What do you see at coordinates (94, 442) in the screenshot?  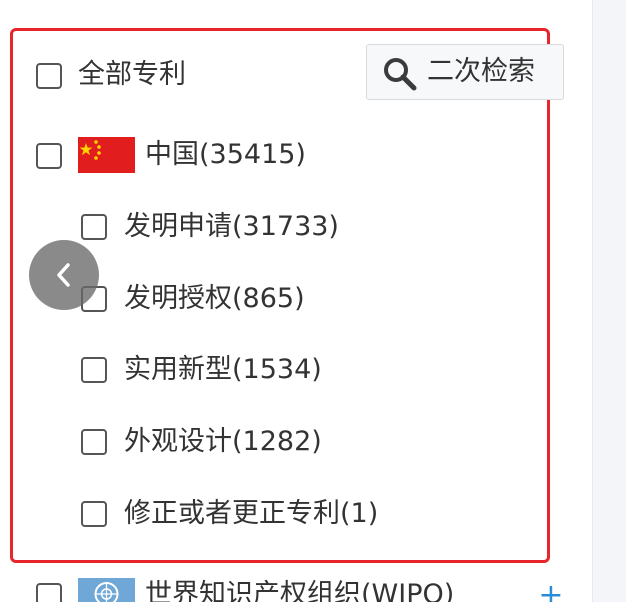 I see `type-checkbox-design` at bounding box center [94, 442].